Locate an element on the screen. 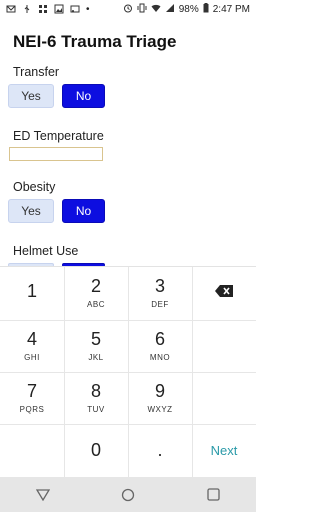 The width and height of the screenshot is (320, 512). battery-percent: 98% is located at coordinates (188, 9).